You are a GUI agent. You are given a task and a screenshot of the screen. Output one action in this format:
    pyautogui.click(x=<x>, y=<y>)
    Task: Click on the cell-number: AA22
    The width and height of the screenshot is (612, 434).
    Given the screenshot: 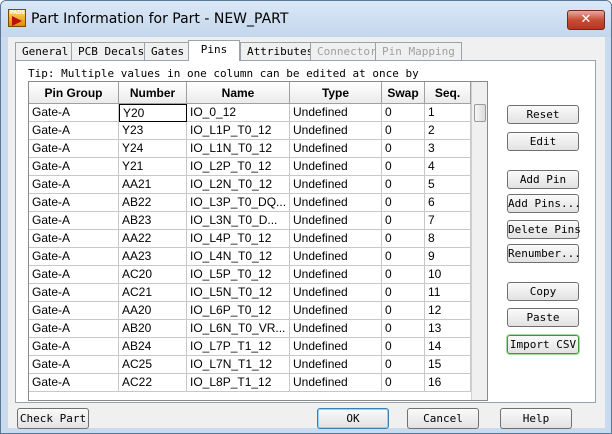 What is the action you would take?
    pyautogui.click(x=153, y=239)
    